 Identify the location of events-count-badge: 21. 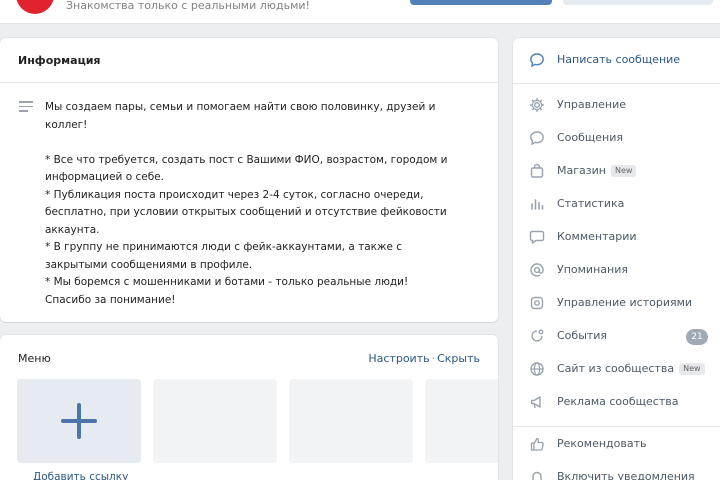
(697, 337).